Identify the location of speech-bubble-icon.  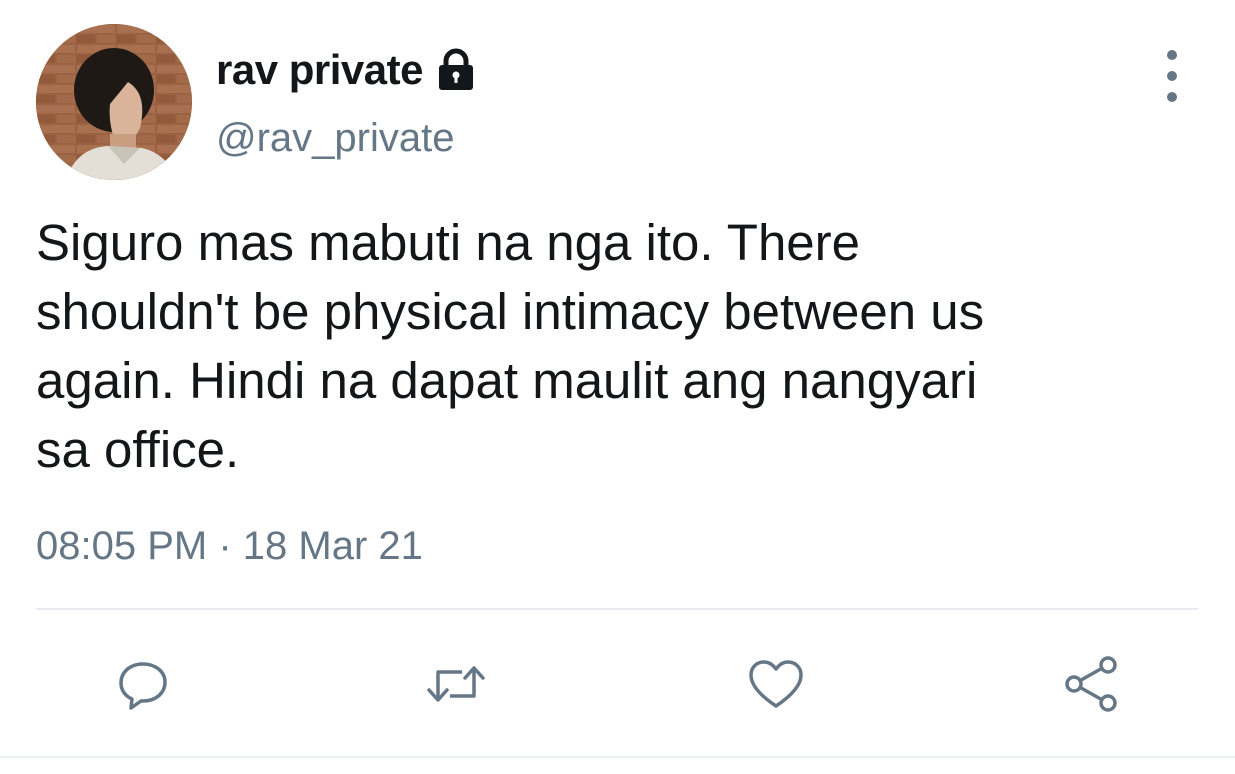
(143, 686).